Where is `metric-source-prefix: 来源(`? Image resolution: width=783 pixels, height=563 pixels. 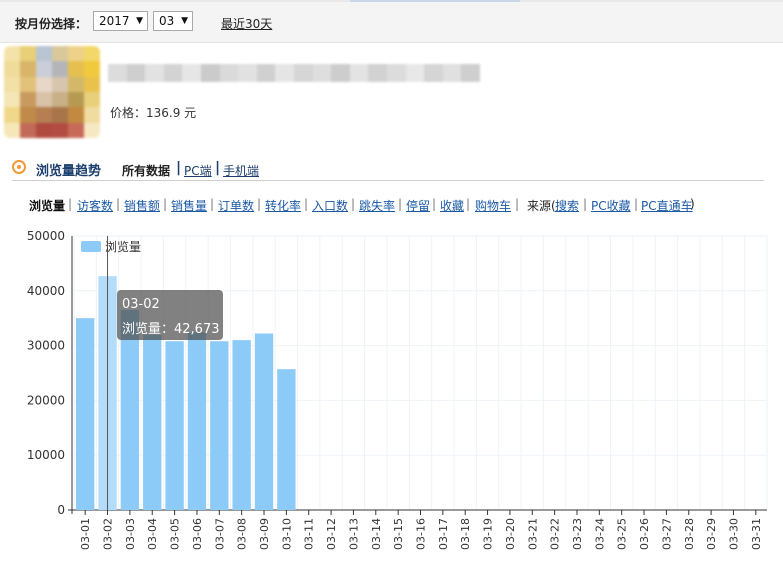
metric-source-prefix: 来源( is located at coordinates (541, 206).